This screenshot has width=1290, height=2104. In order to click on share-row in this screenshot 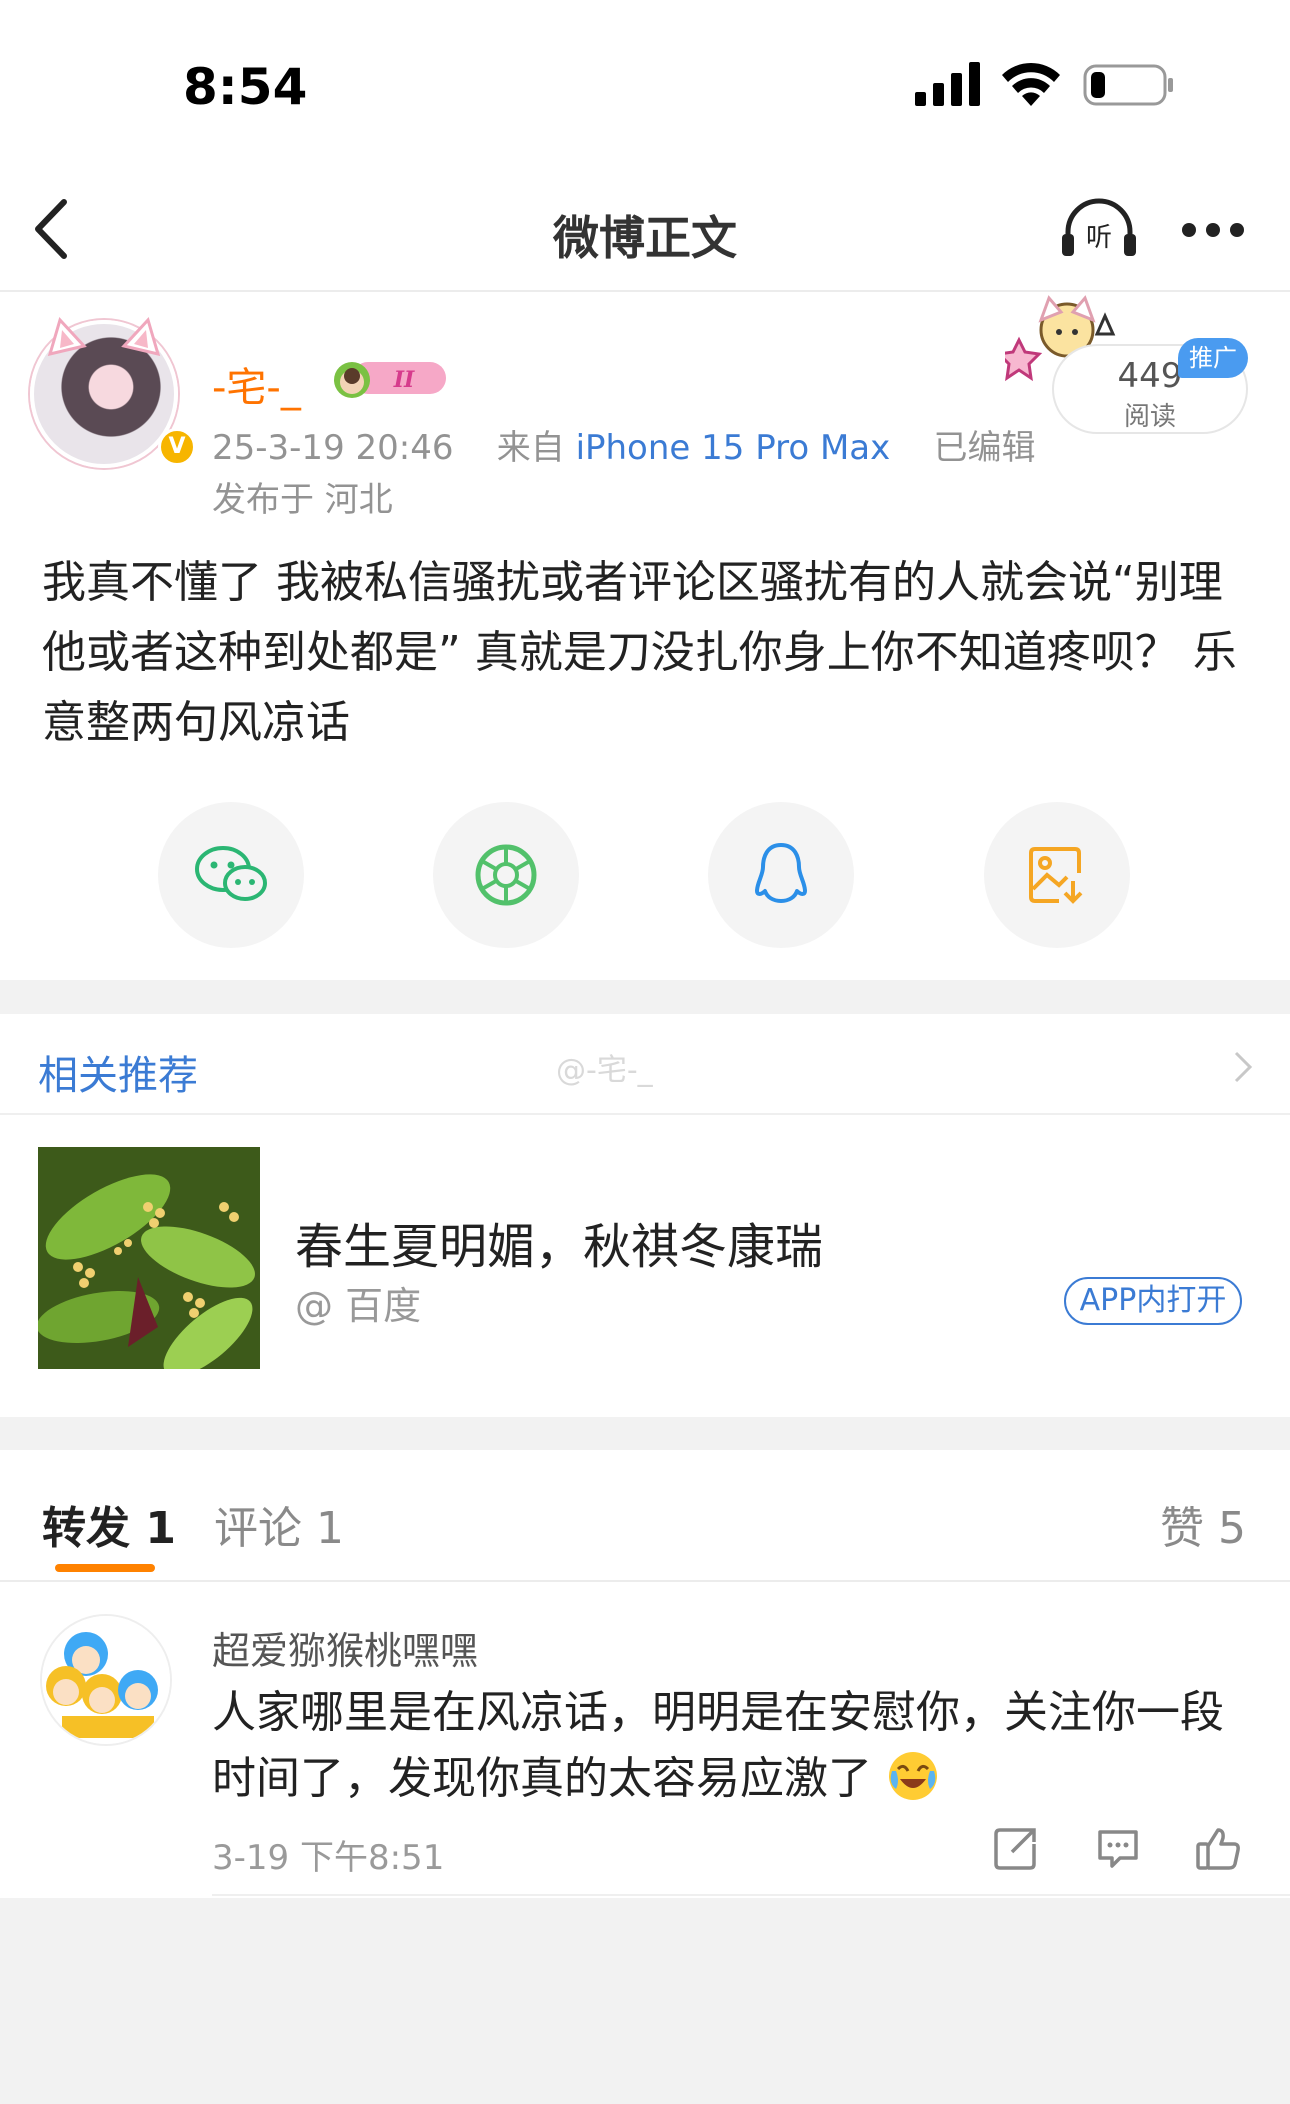, I will do `click(645, 876)`.